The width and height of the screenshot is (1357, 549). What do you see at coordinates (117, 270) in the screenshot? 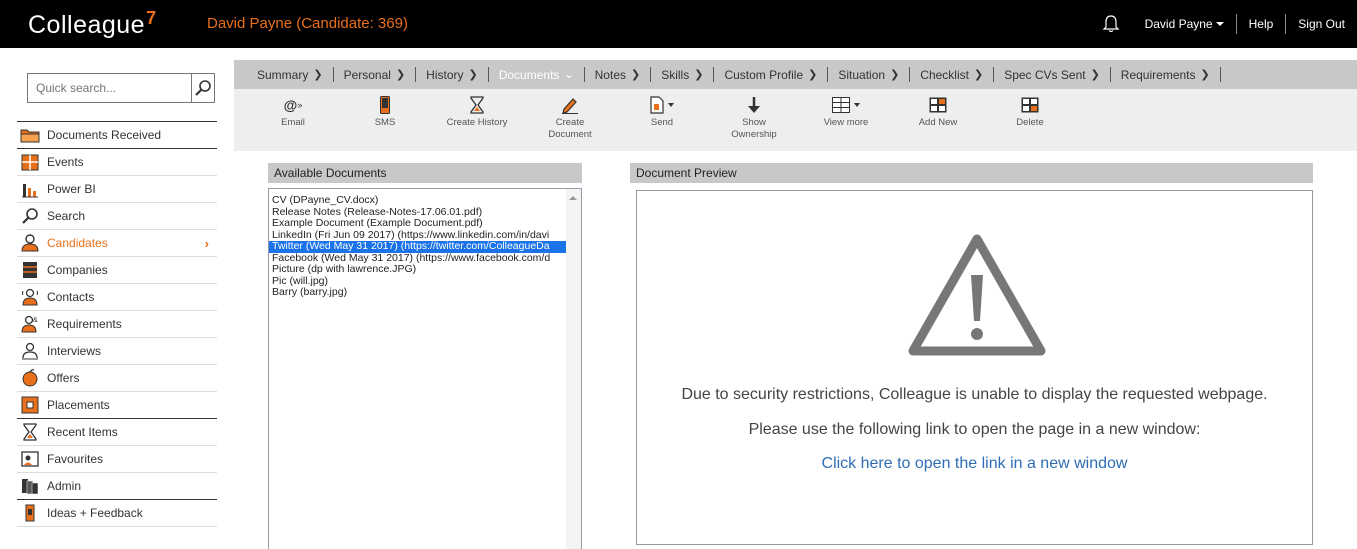
I see `sidebar-item-companies: Companies` at bounding box center [117, 270].